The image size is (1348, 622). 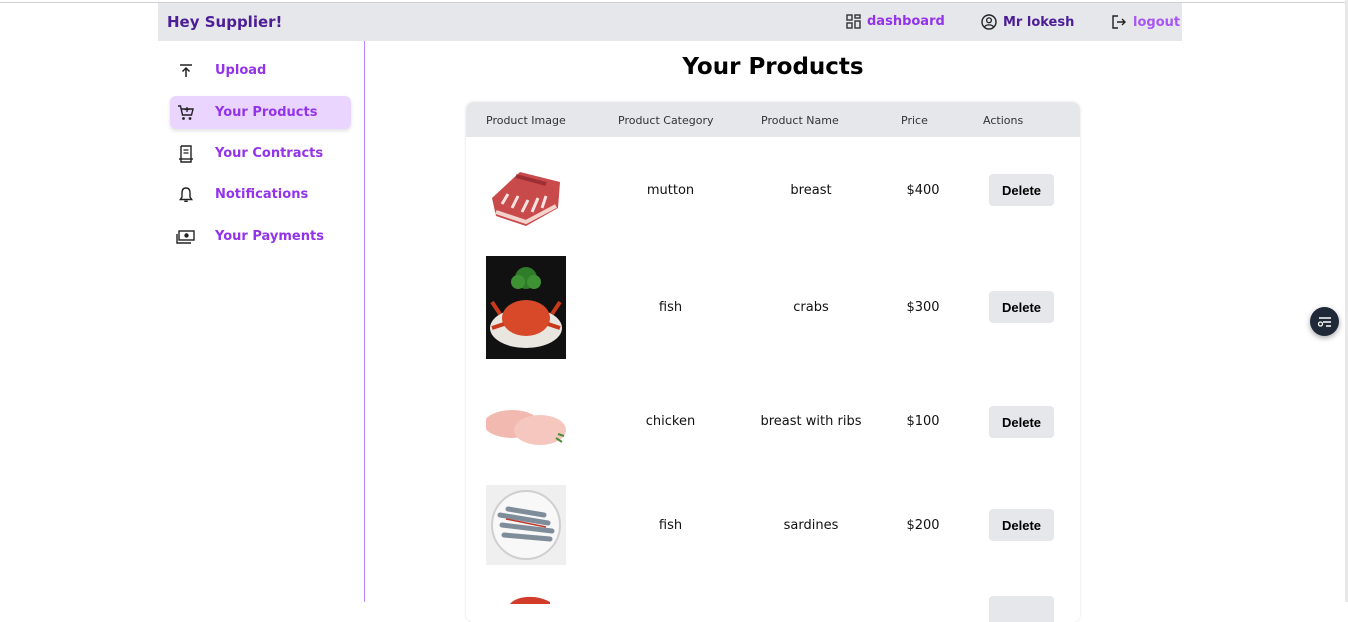 What do you see at coordinates (526, 307) in the screenshot?
I see `product-image-crabs` at bounding box center [526, 307].